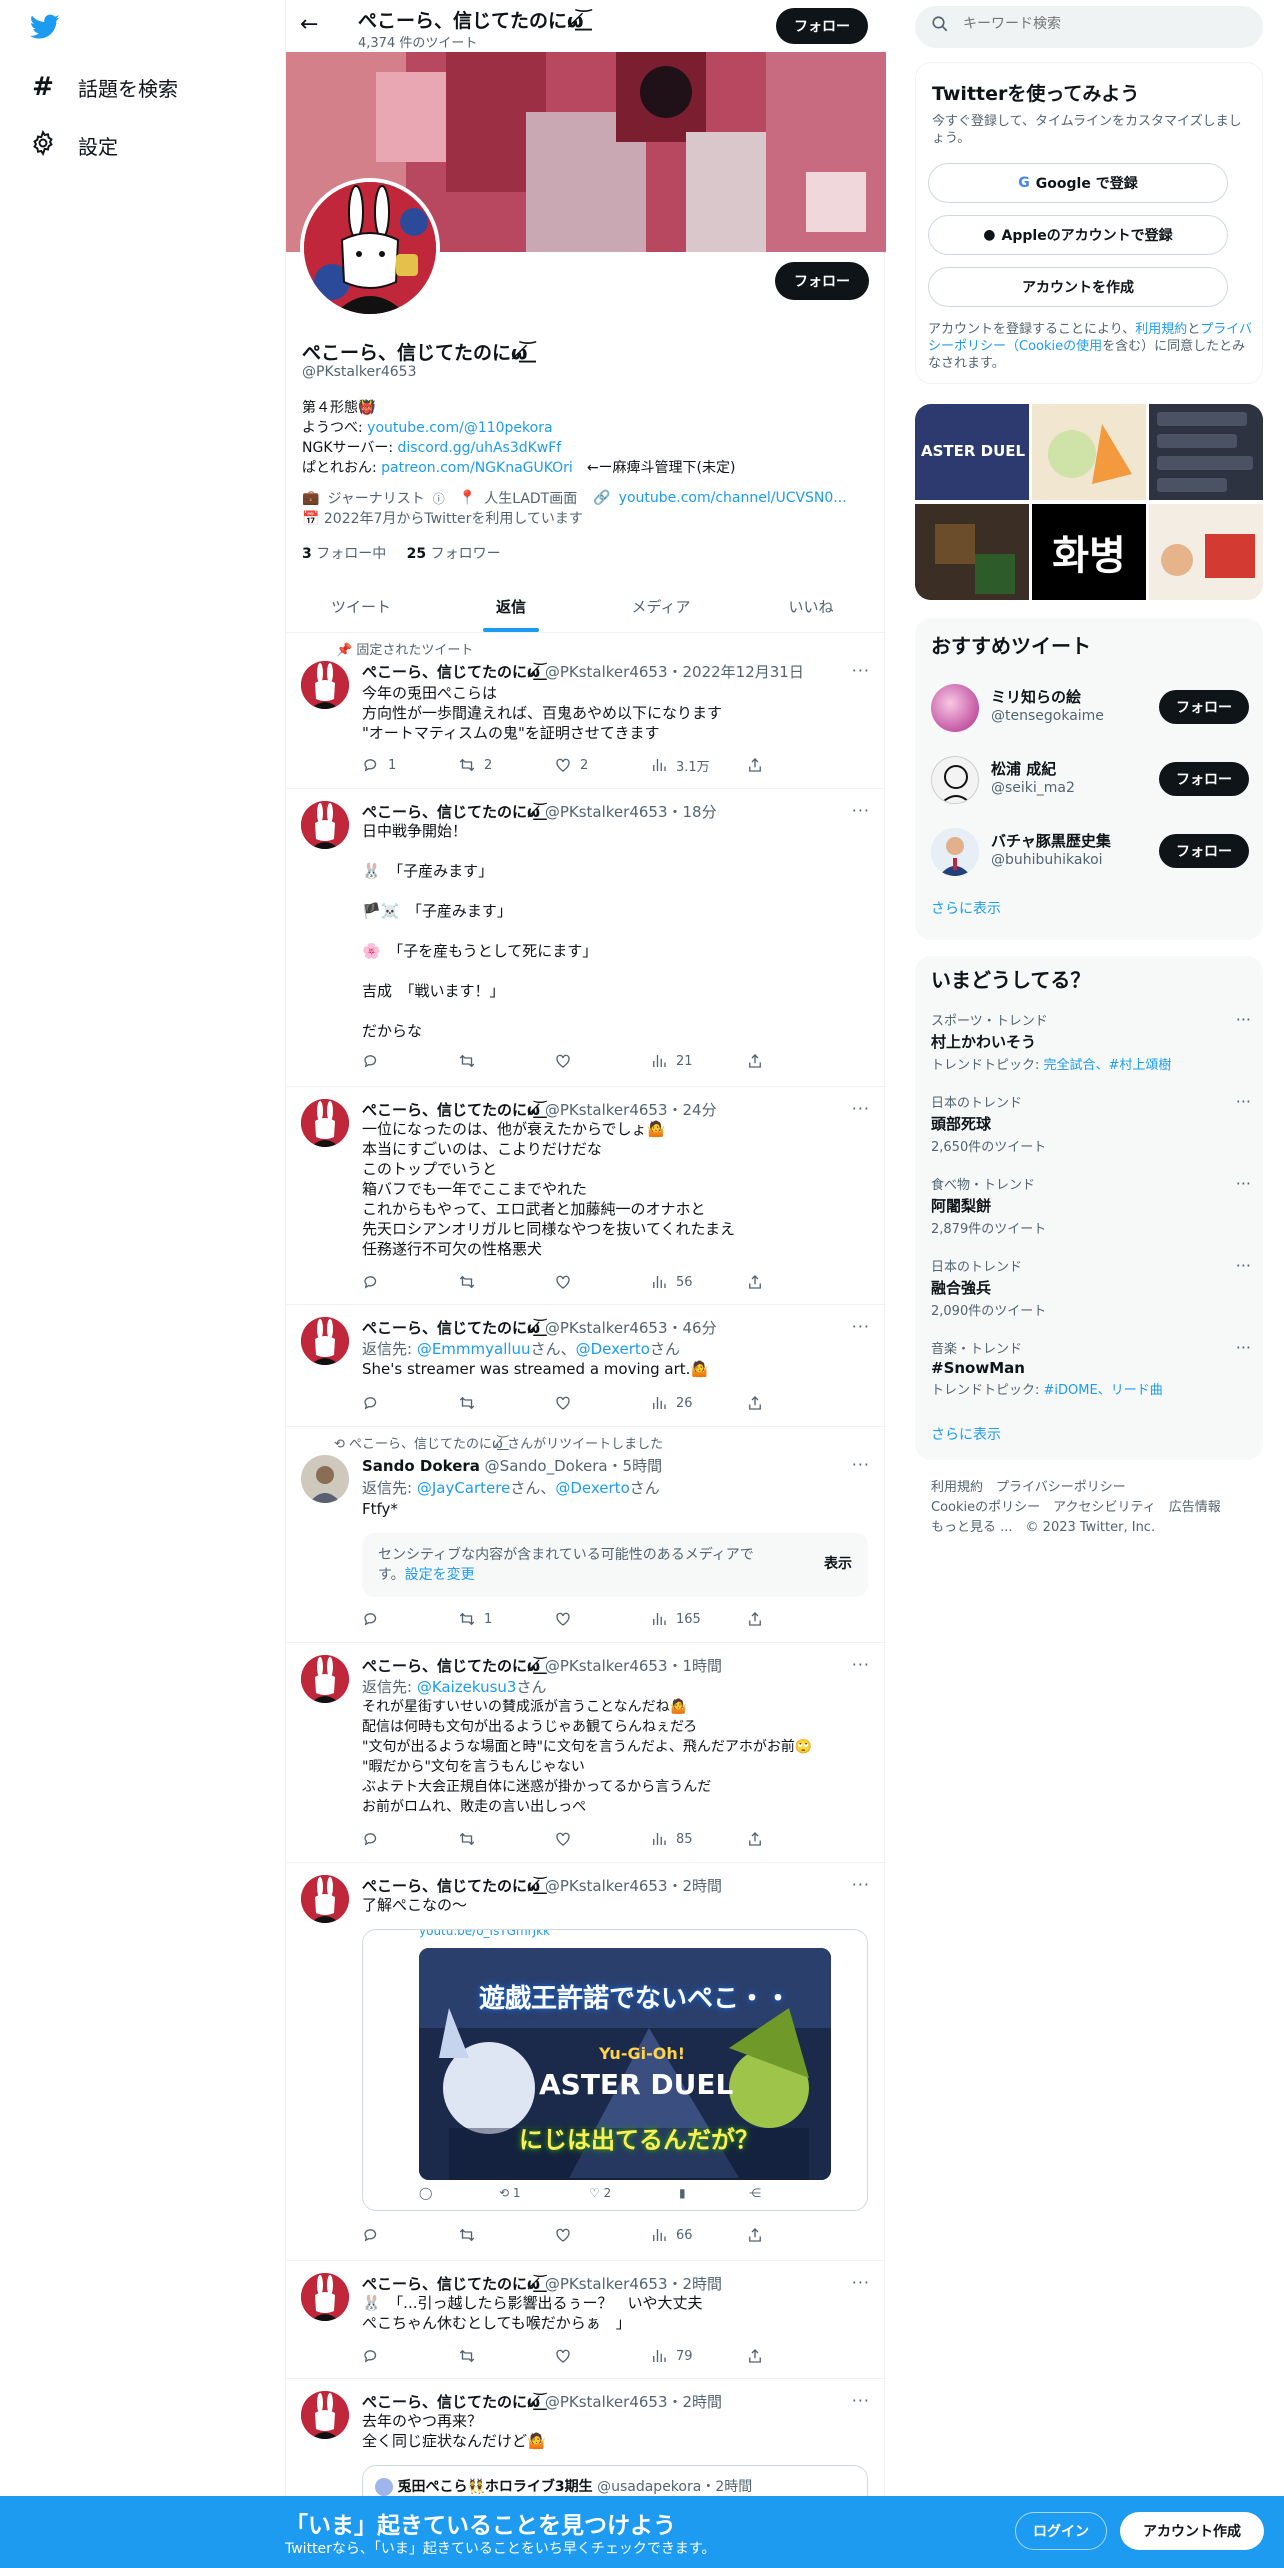 The height and width of the screenshot is (2568, 1284). What do you see at coordinates (755, 2195) in the screenshot?
I see `embed-share-icon: ⋲` at bounding box center [755, 2195].